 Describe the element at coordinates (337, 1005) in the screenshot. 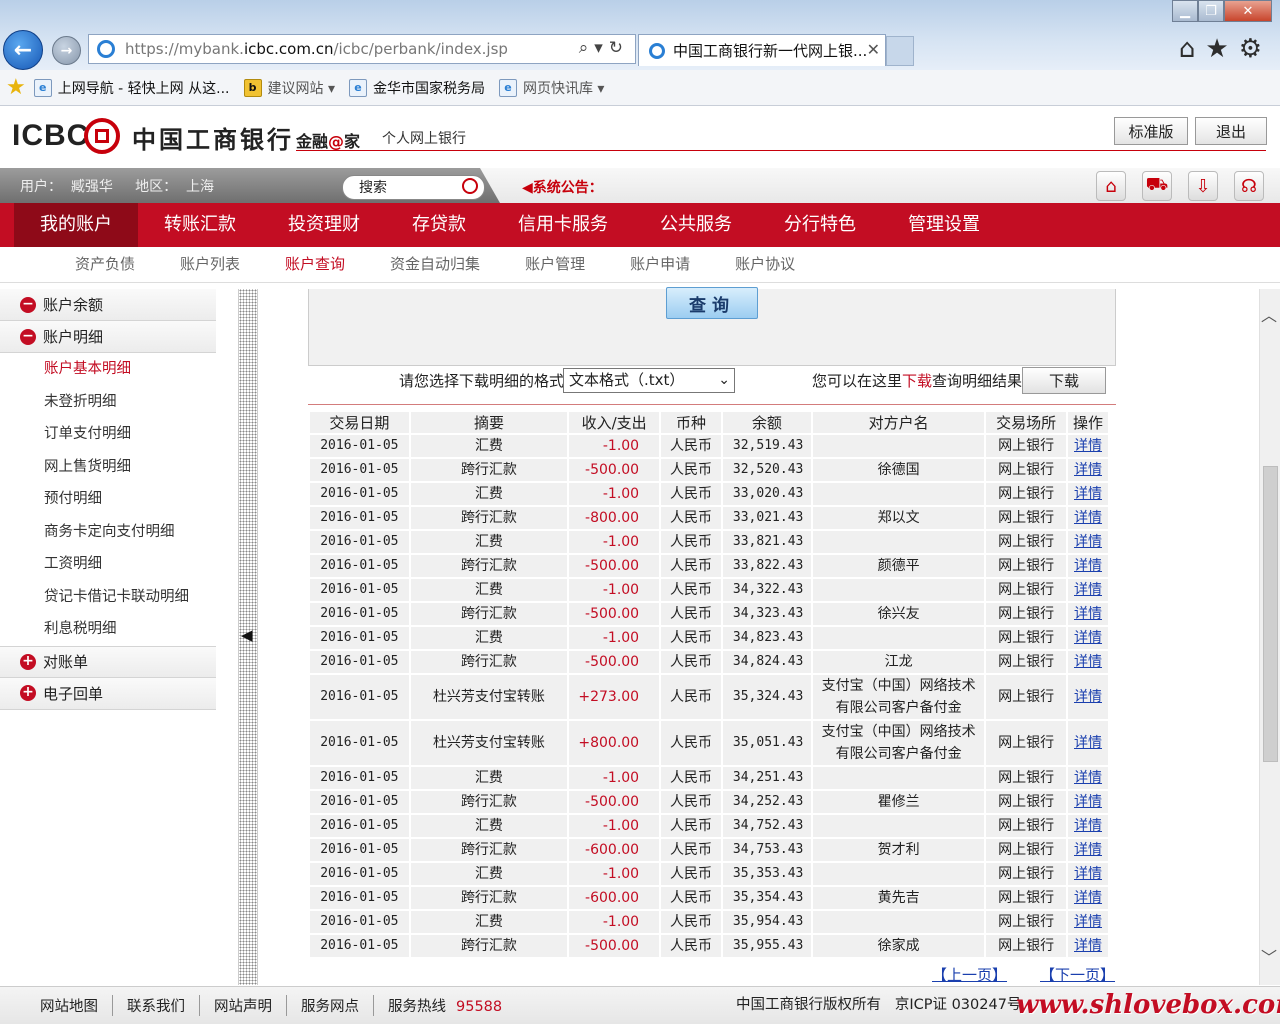

I see `footer-outlets: 服务网点` at that location.